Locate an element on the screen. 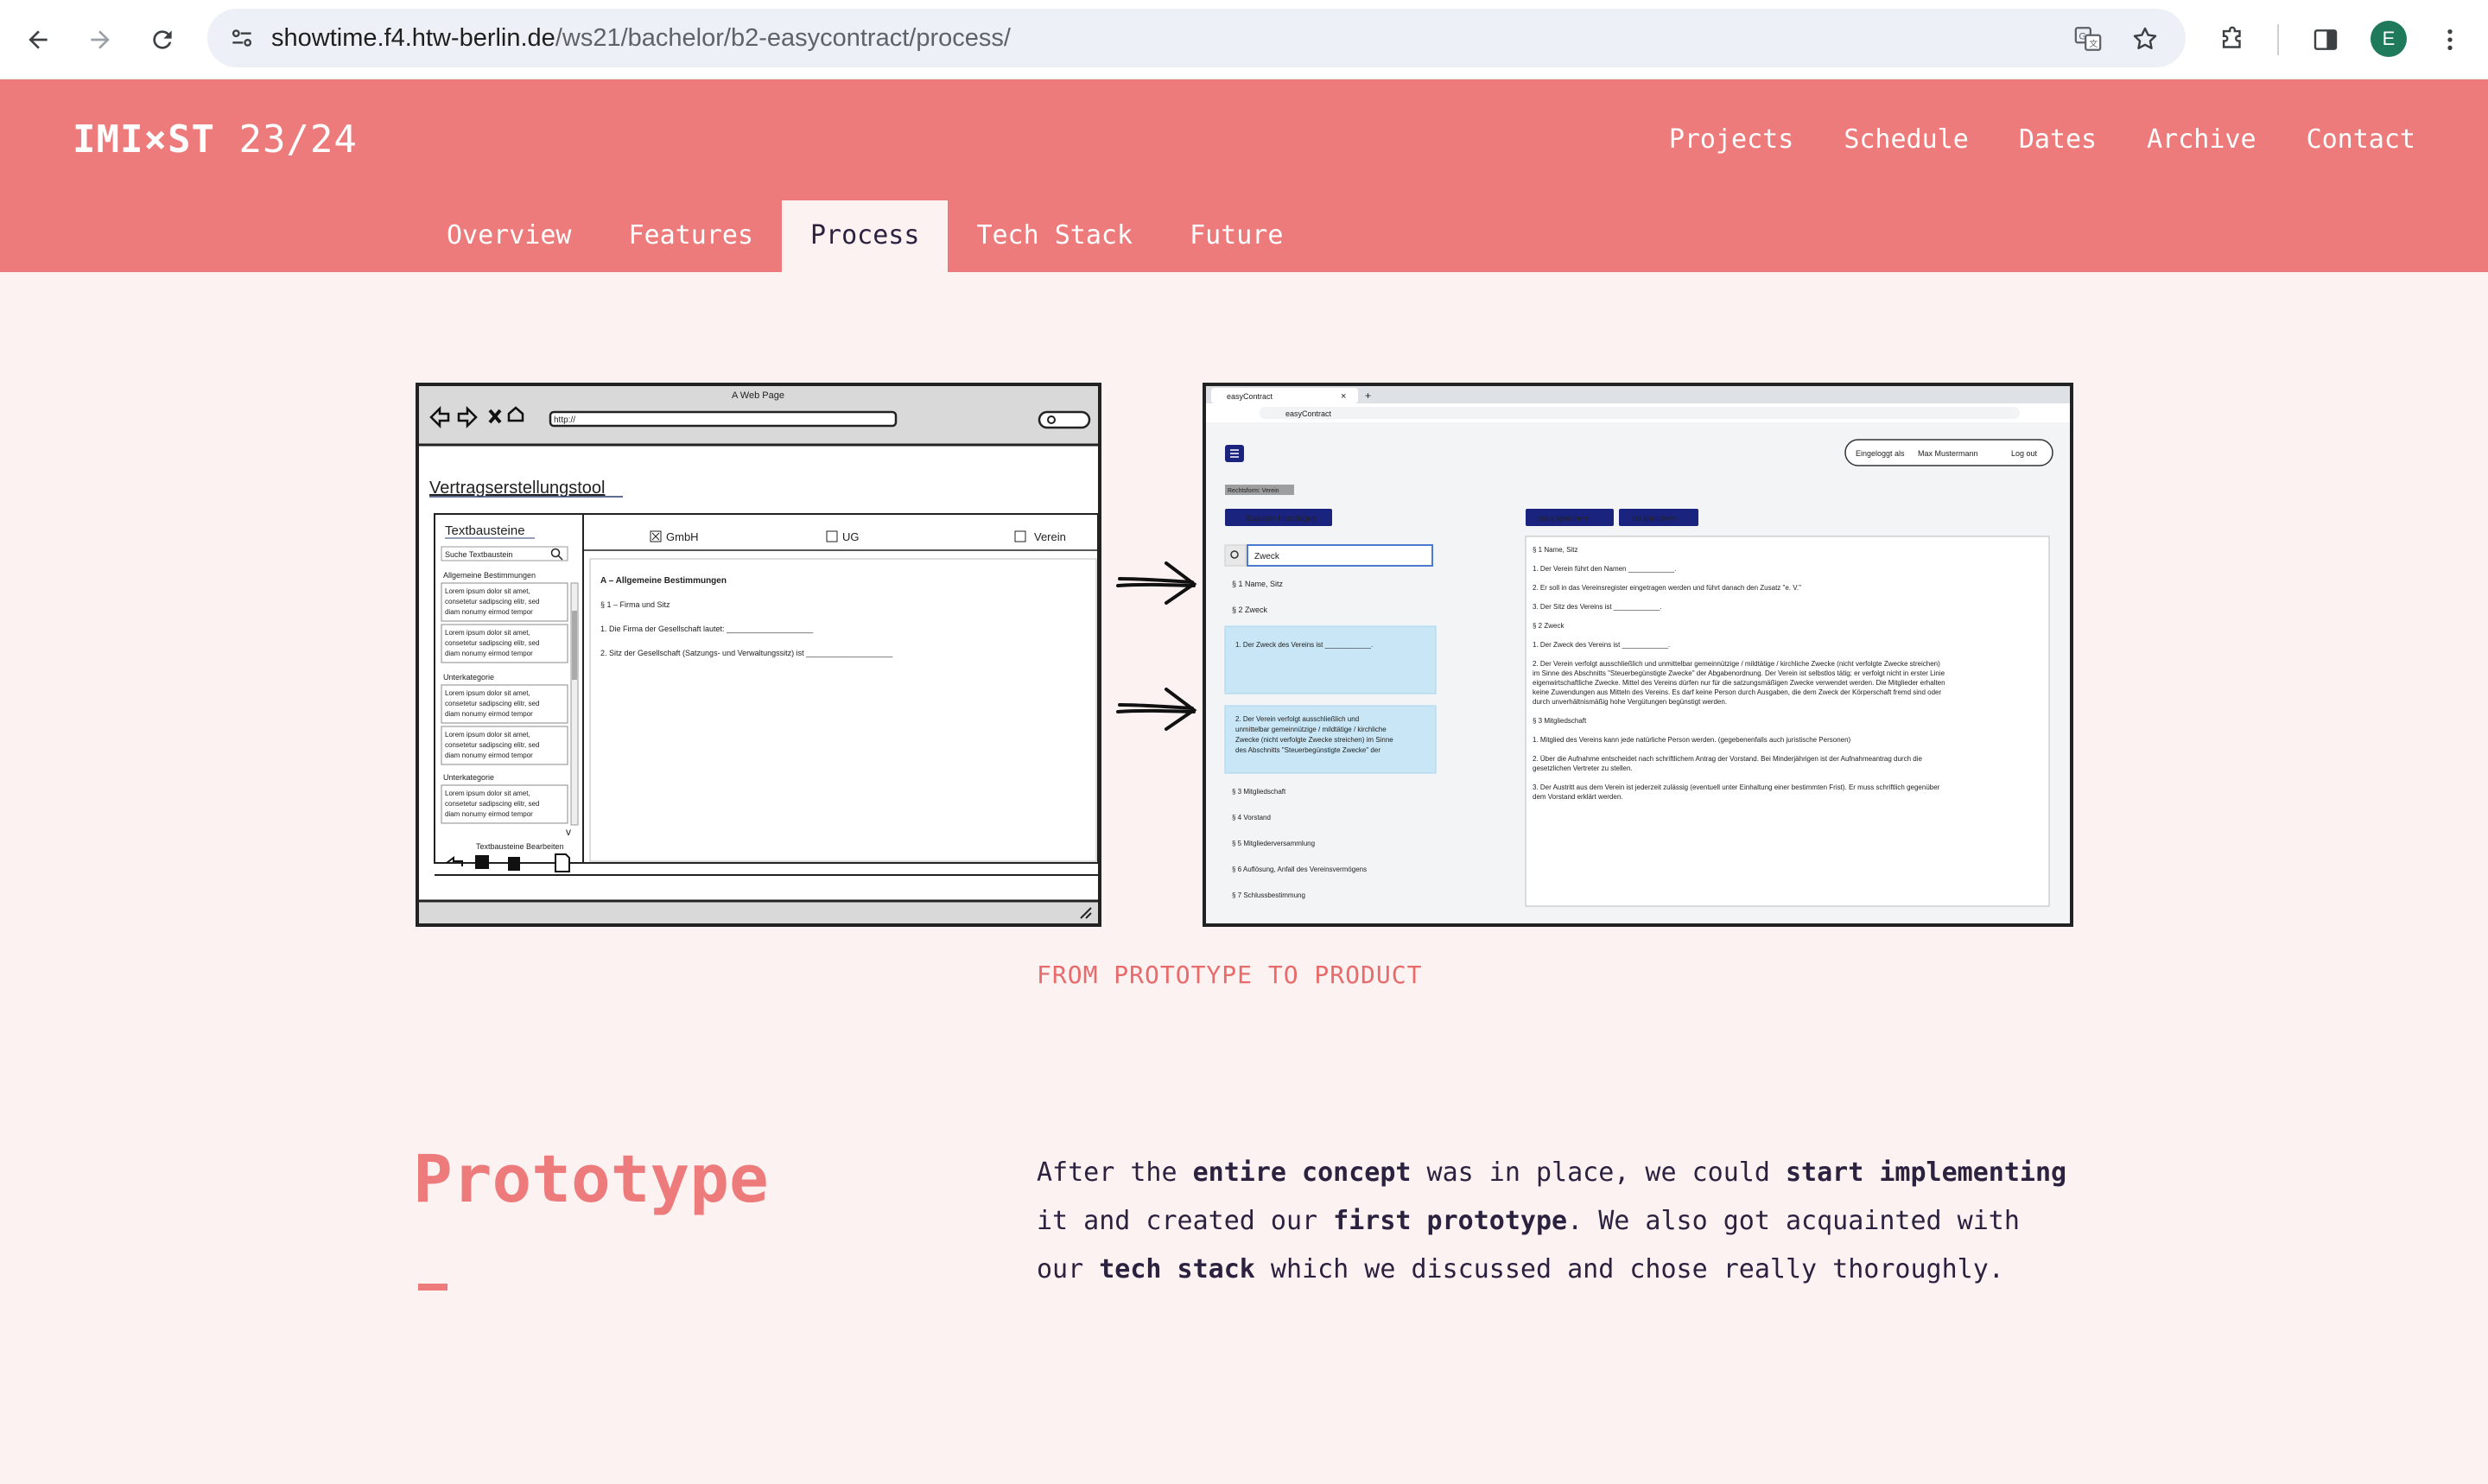  emphasis-text: tech stack is located at coordinates (1177, 1269).